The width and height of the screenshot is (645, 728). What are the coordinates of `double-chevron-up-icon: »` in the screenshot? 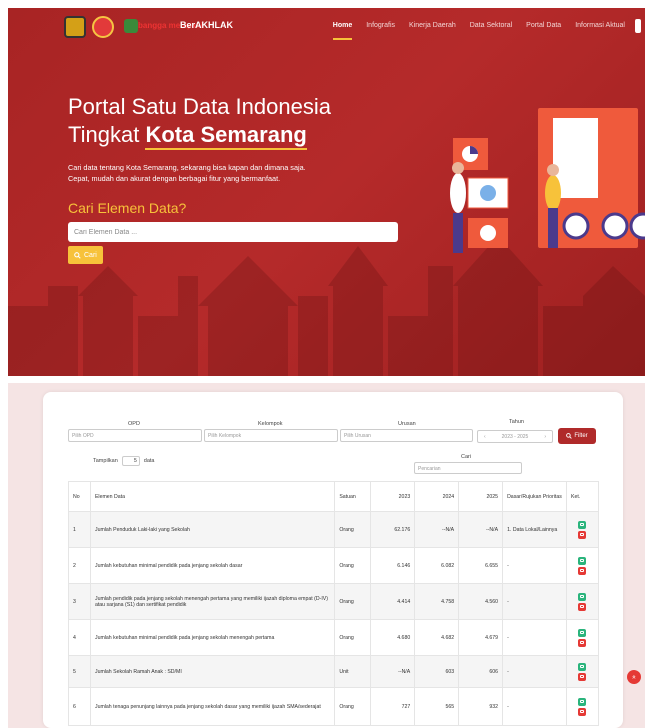 It's located at (633, 677).